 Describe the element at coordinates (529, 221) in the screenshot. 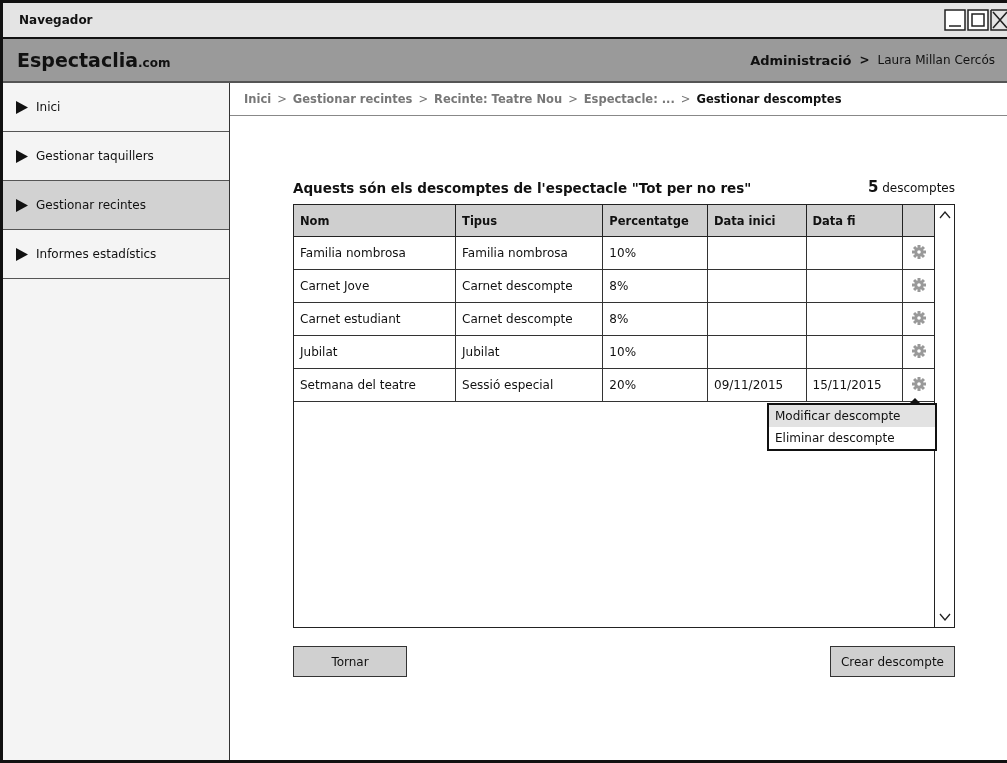

I see `column-header: Tipus` at that location.